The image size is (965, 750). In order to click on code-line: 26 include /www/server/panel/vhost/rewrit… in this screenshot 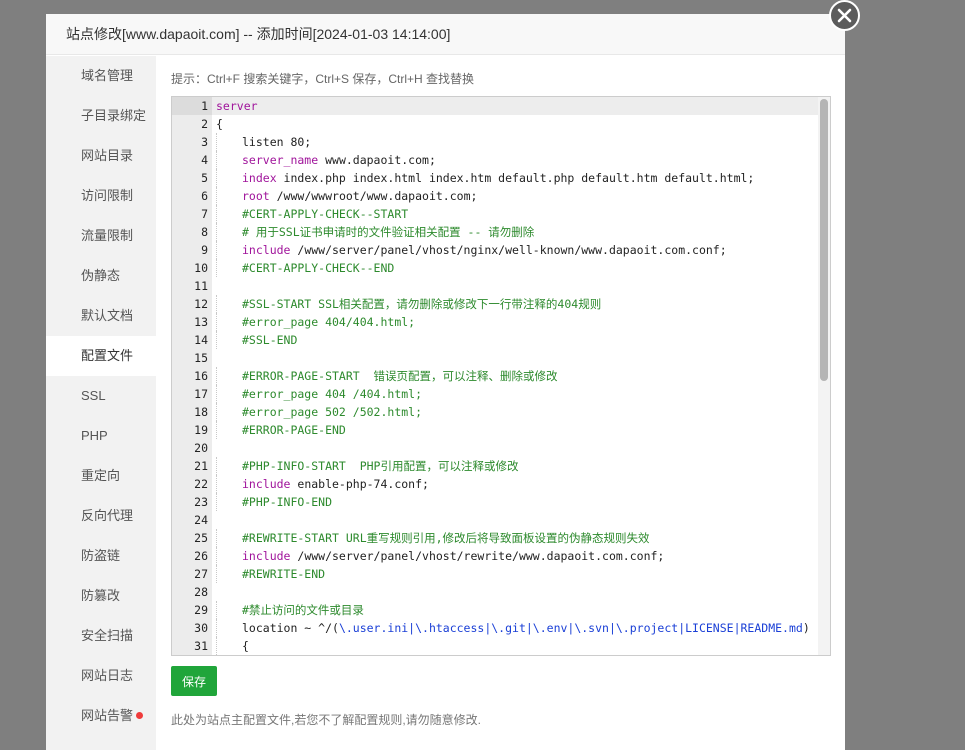, I will do `click(495, 556)`.